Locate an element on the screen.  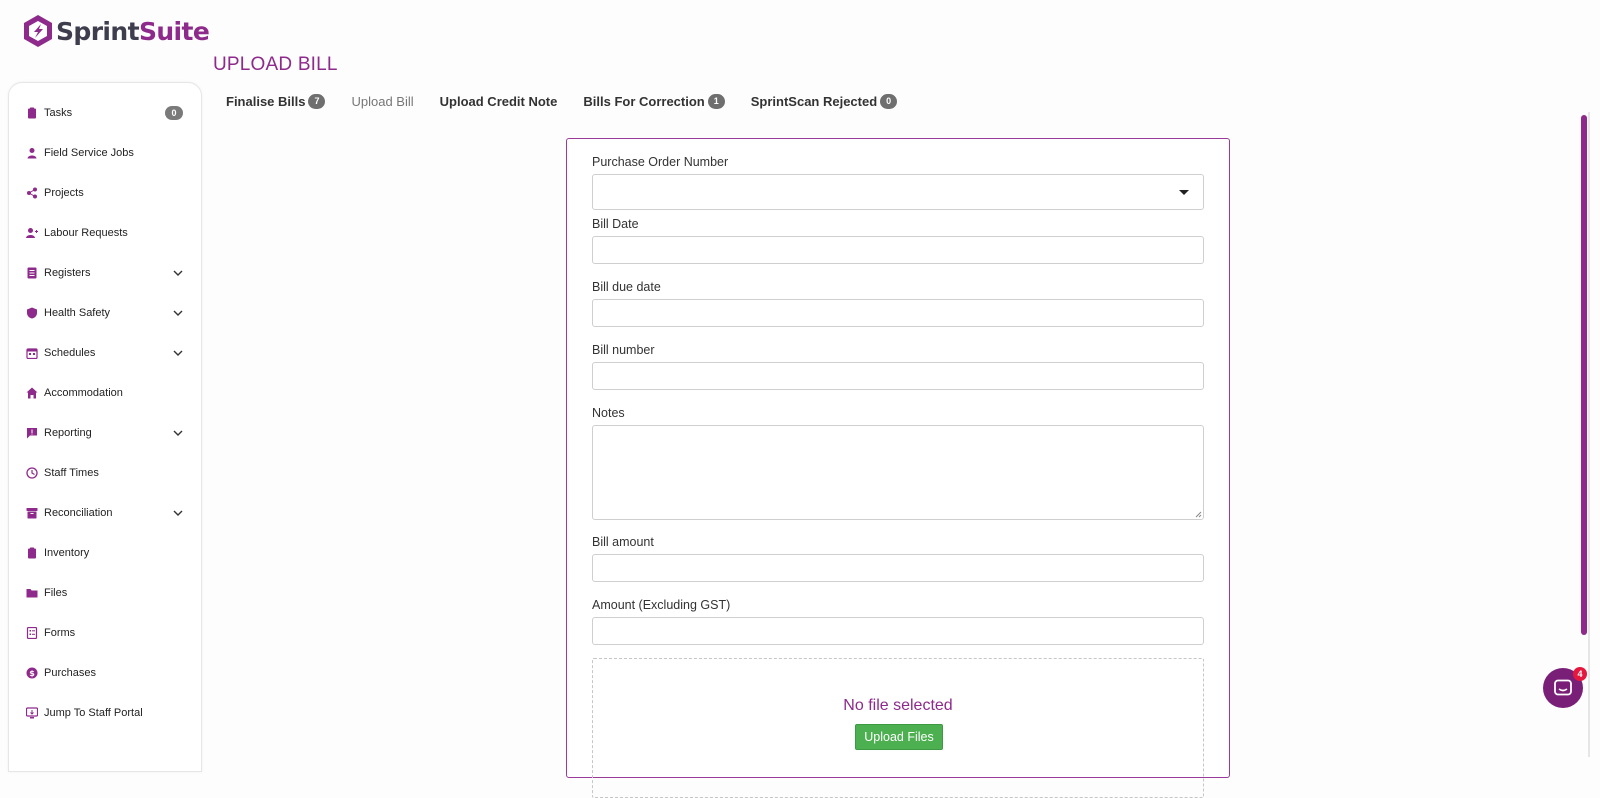
form-icon is located at coordinates (32, 633).